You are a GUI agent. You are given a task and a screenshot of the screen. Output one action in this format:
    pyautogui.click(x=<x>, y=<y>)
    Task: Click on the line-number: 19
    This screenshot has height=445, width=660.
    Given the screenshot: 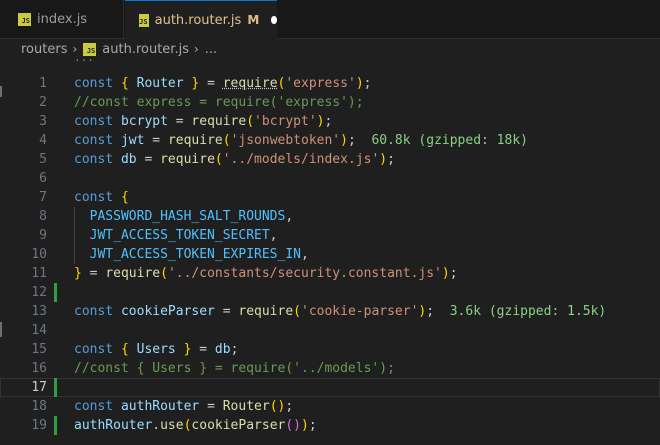 What is the action you would take?
    pyautogui.click(x=39, y=425)
    